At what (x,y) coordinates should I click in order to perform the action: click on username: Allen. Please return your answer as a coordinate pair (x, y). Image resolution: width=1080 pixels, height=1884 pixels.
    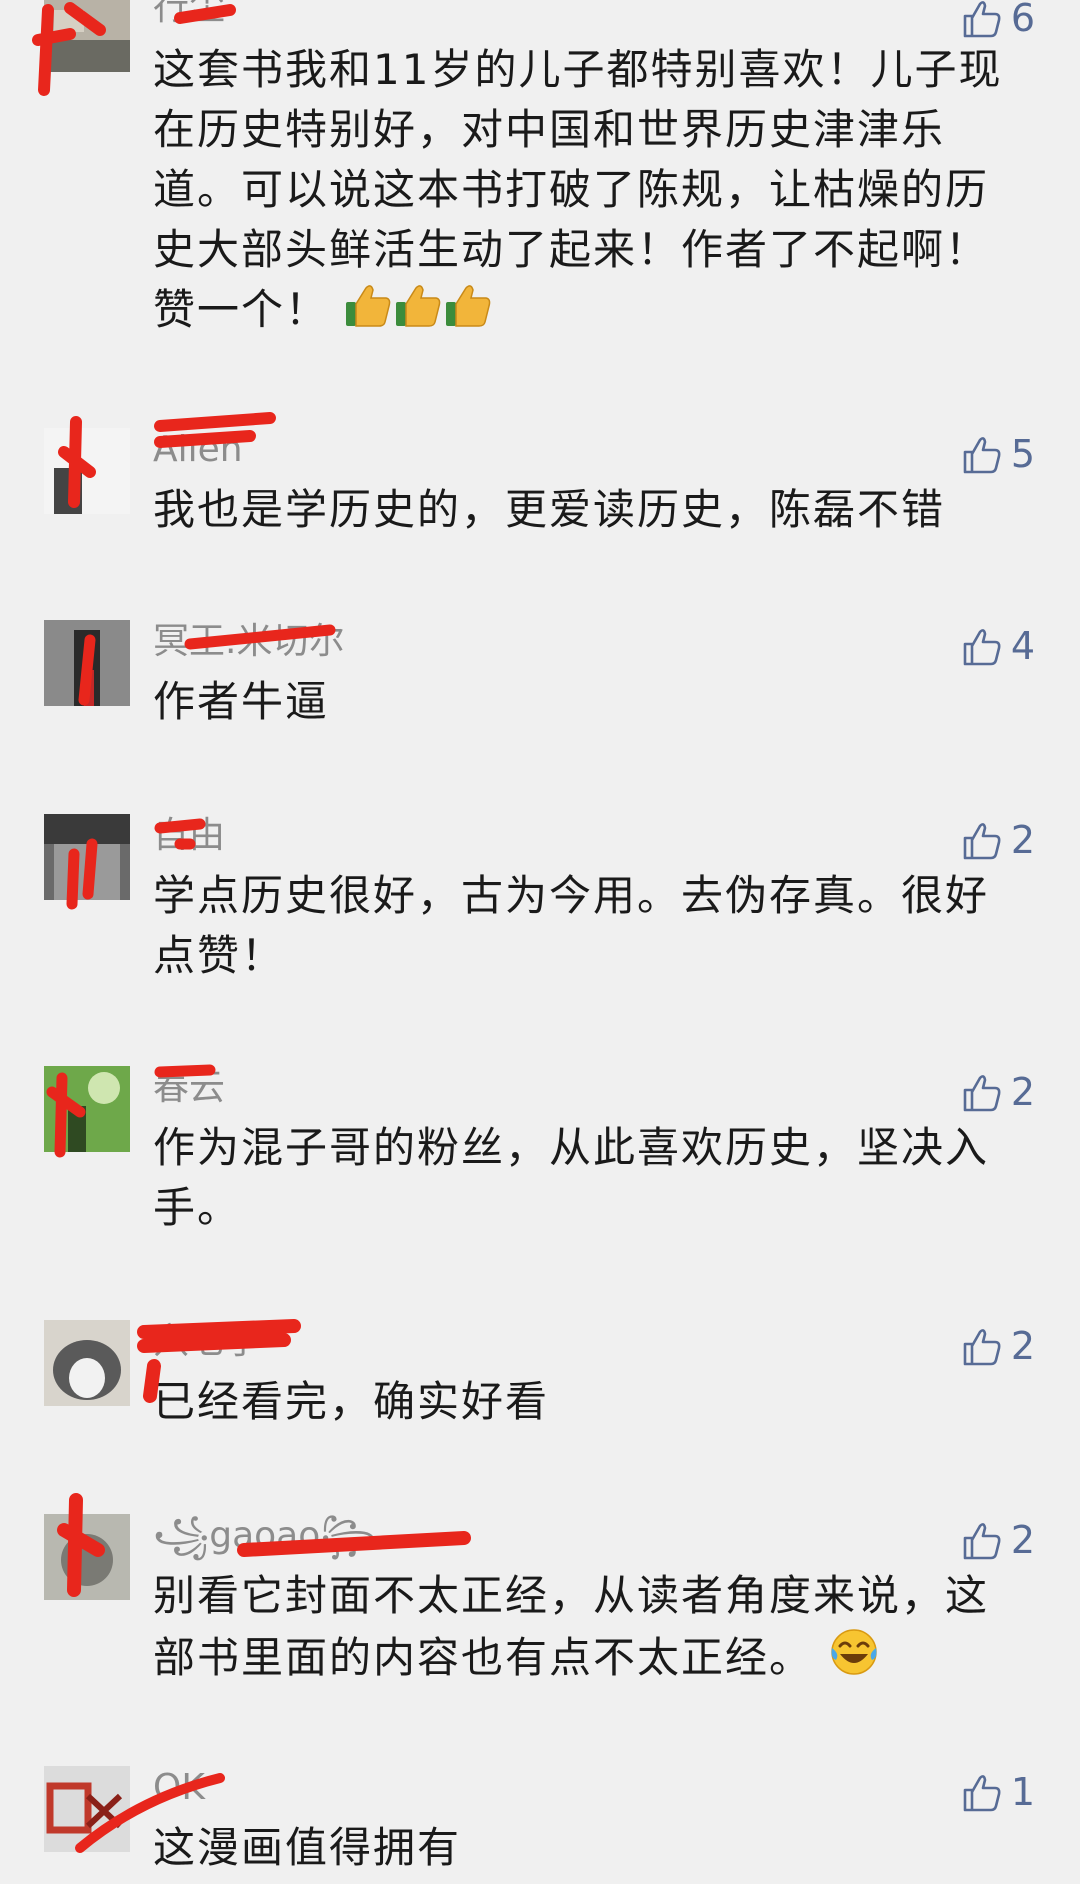
    Looking at the image, I should click on (198, 450).